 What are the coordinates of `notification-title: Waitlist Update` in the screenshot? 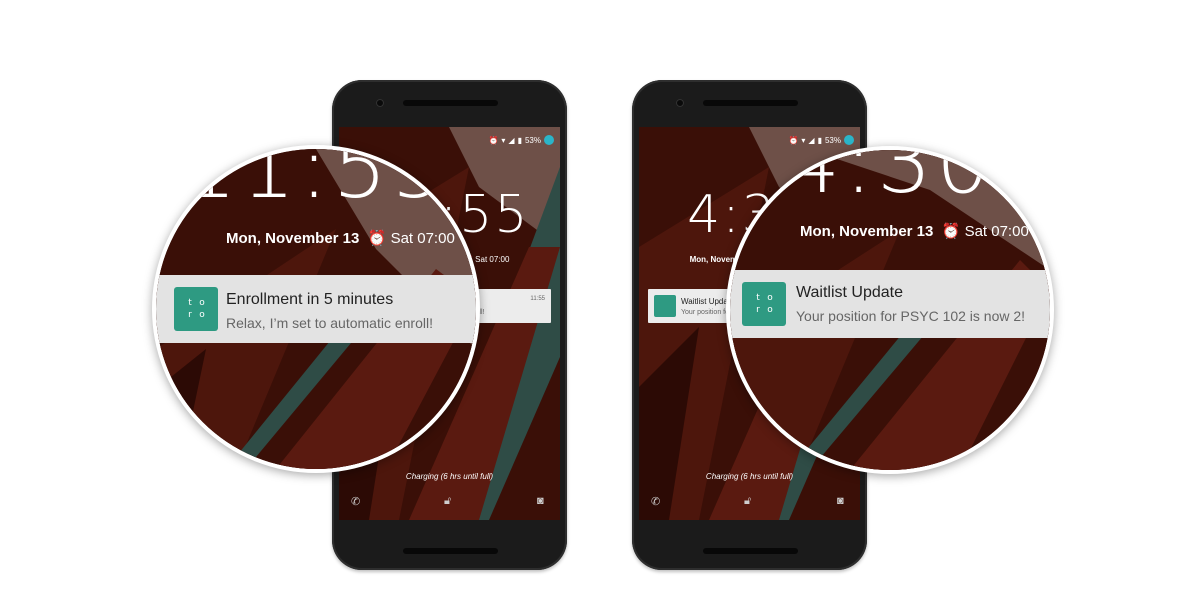 It's located at (849, 292).